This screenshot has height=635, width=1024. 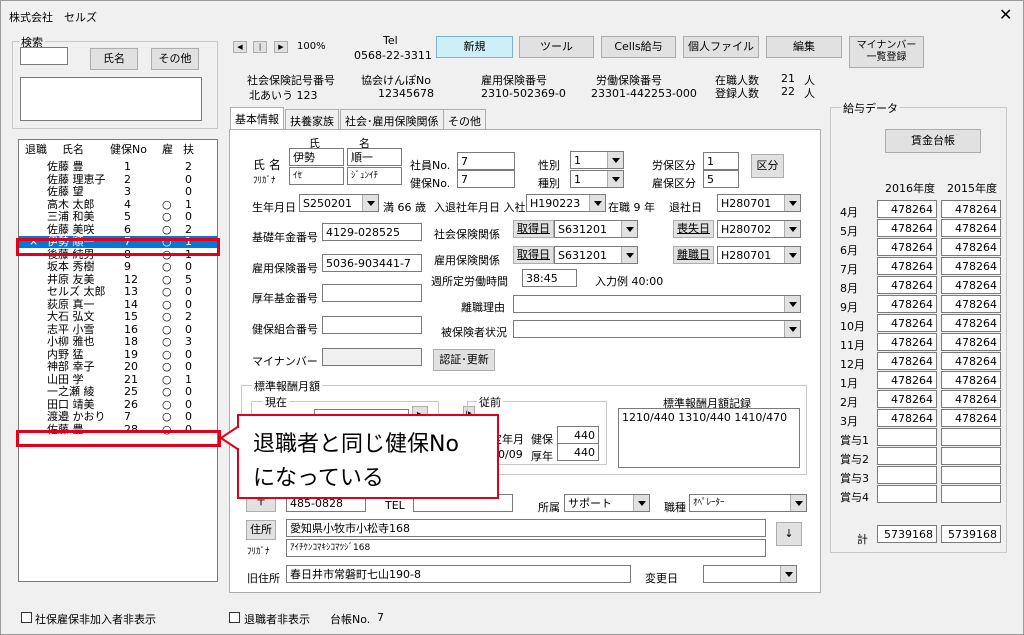 I want to click on shaho-lost-button: 喪失日, so click(x=693, y=229).